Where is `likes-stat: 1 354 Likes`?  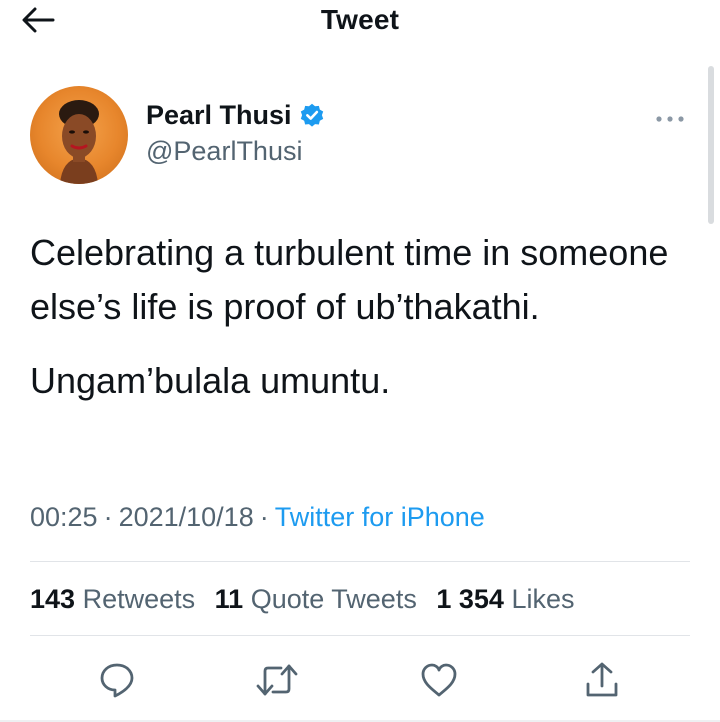
likes-stat: 1 354 Likes is located at coordinates (505, 599).